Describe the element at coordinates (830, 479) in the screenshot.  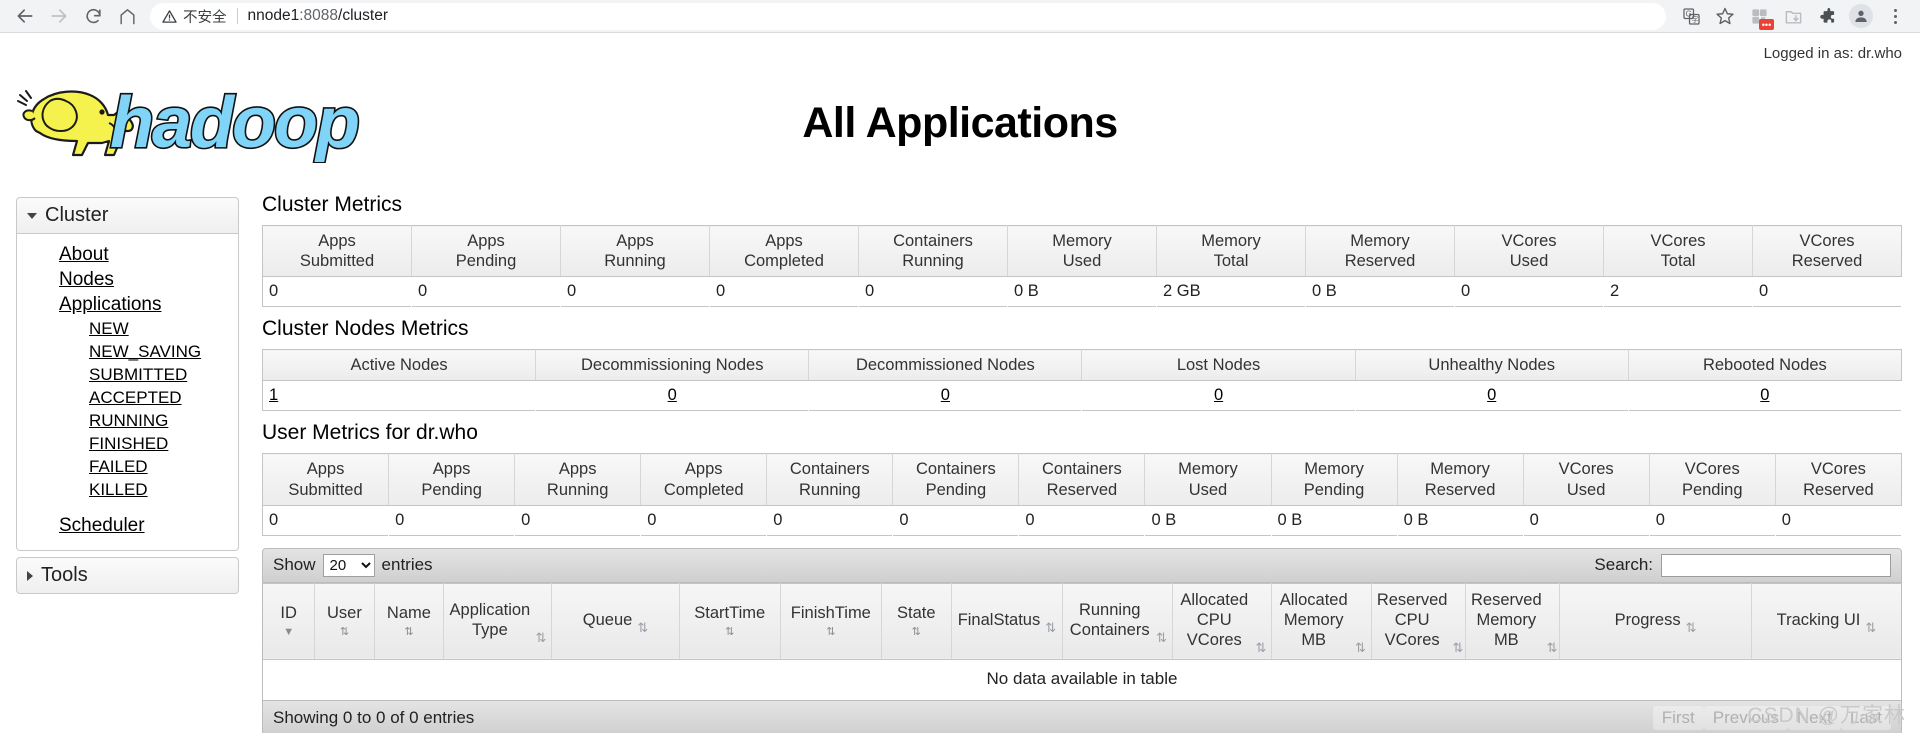
I see `col-user-containers-running: Containers Running` at that location.